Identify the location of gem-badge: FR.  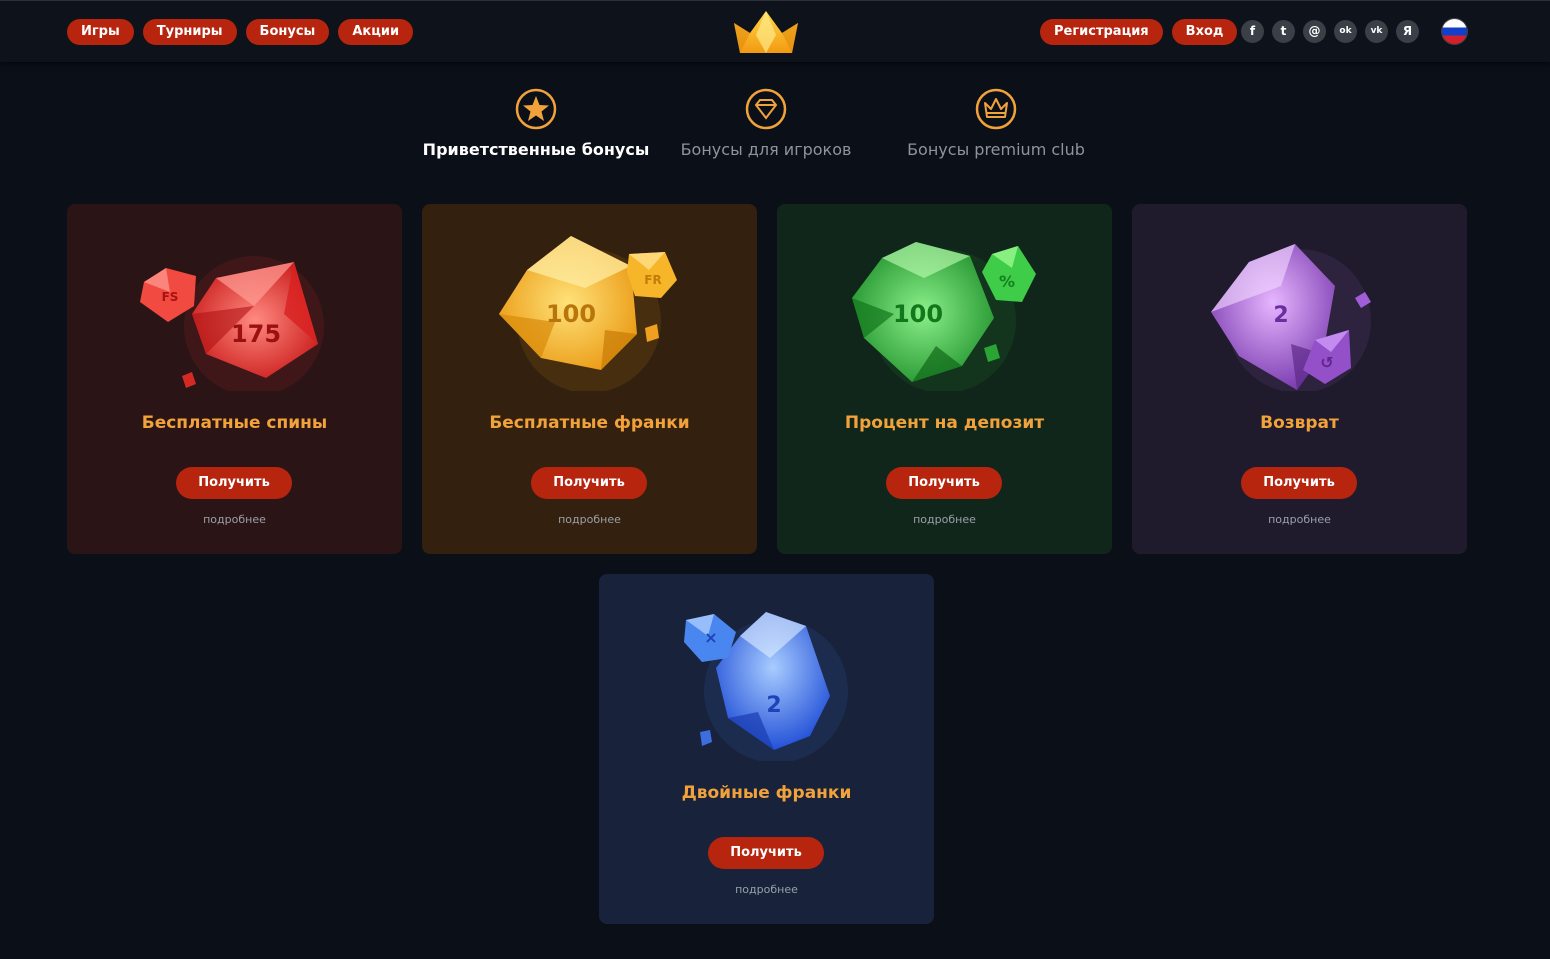
(652, 280).